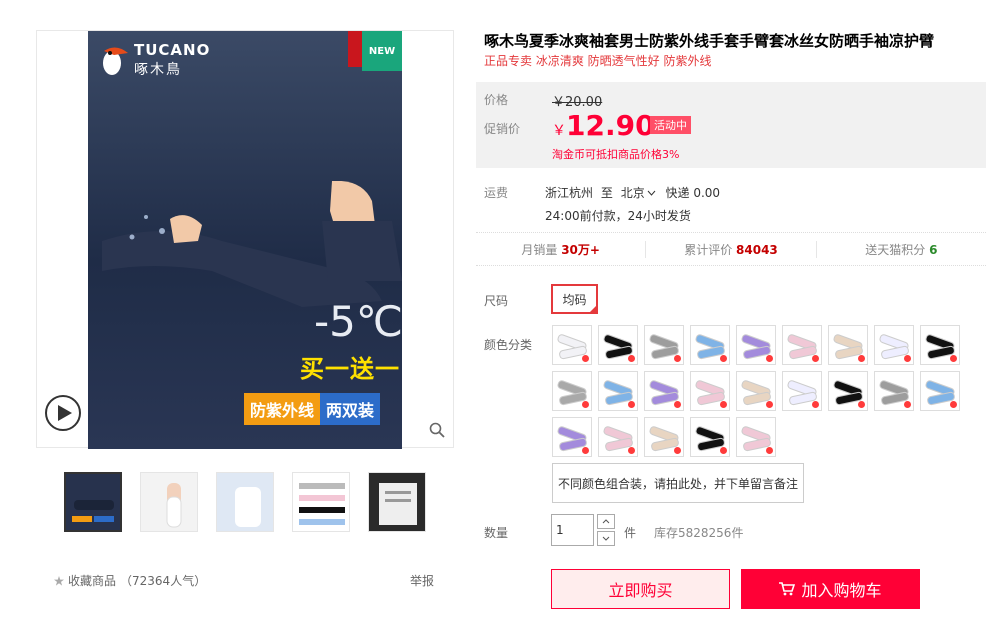 The image size is (998, 620). What do you see at coordinates (559, 131) in the screenshot?
I see `currency-symbol: ￥` at bounding box center [559, 131].